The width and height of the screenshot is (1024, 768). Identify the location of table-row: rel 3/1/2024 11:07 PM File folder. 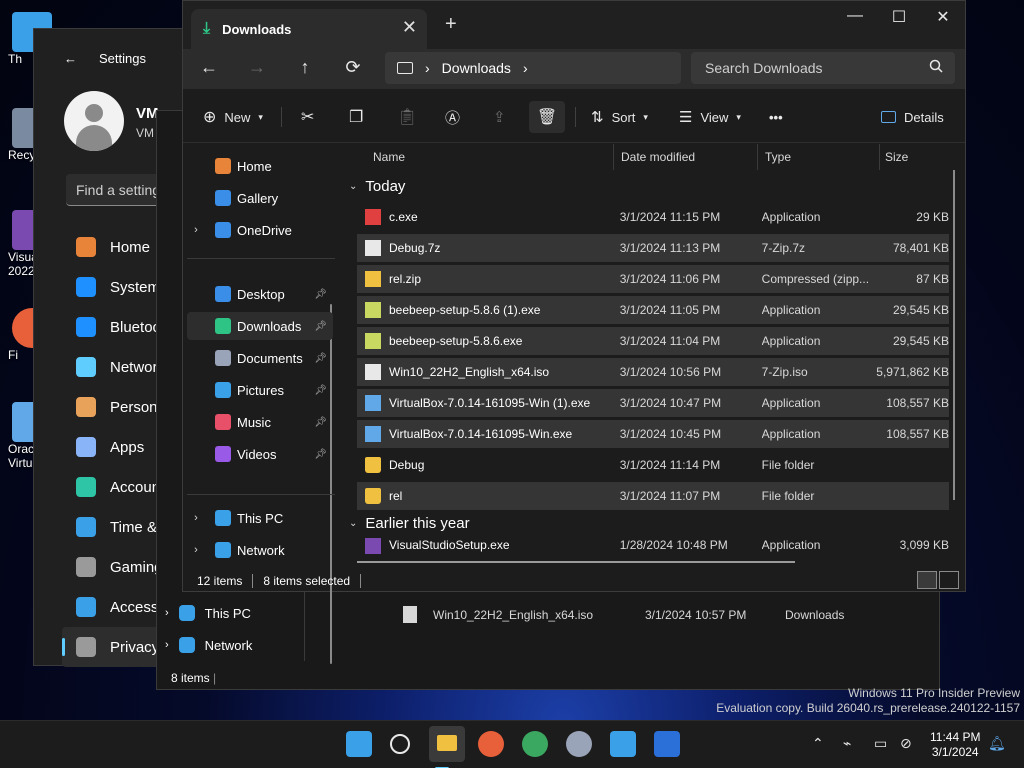
(653, 496).